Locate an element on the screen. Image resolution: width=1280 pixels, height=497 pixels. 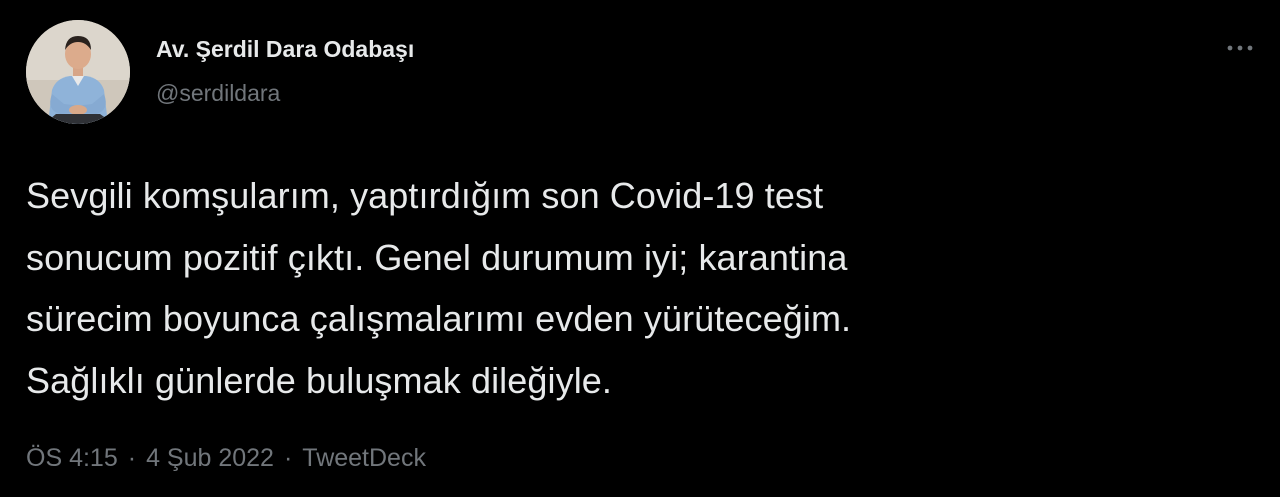
tweet-source-link: TweetDeck is located at coordinates (364, 458).